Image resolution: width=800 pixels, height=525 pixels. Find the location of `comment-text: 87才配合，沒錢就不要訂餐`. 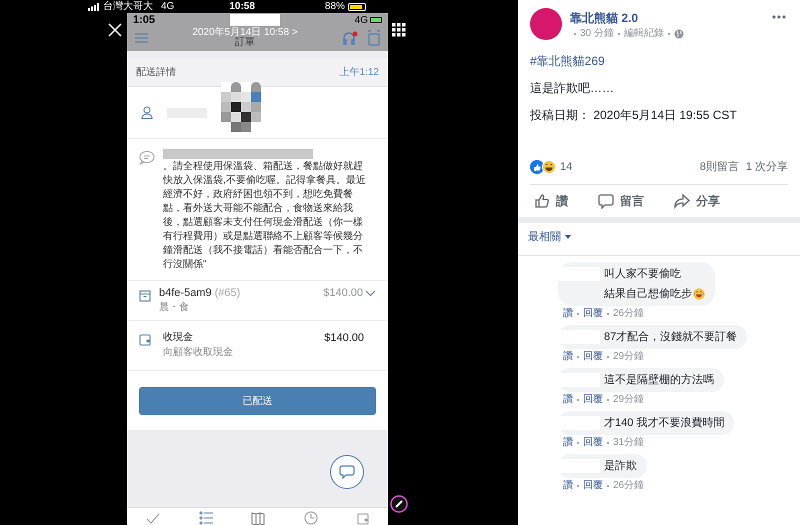

comment-text: 87才配合，沒錢就不要訂餐 is located at coordinates (671, 337).